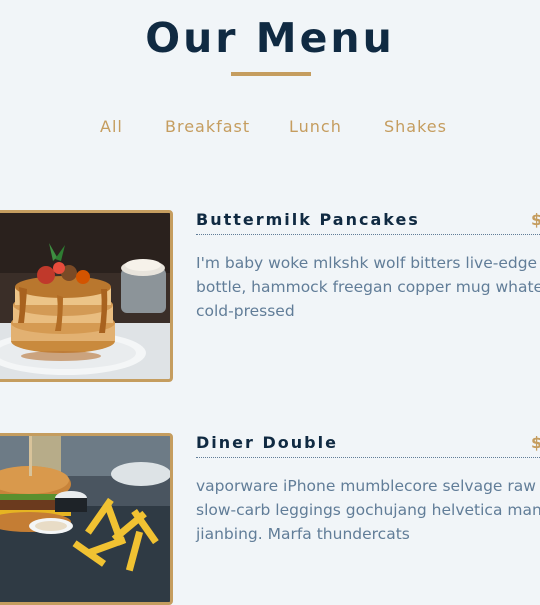  I want to click on filter-all-button: All, so click(111, 127).